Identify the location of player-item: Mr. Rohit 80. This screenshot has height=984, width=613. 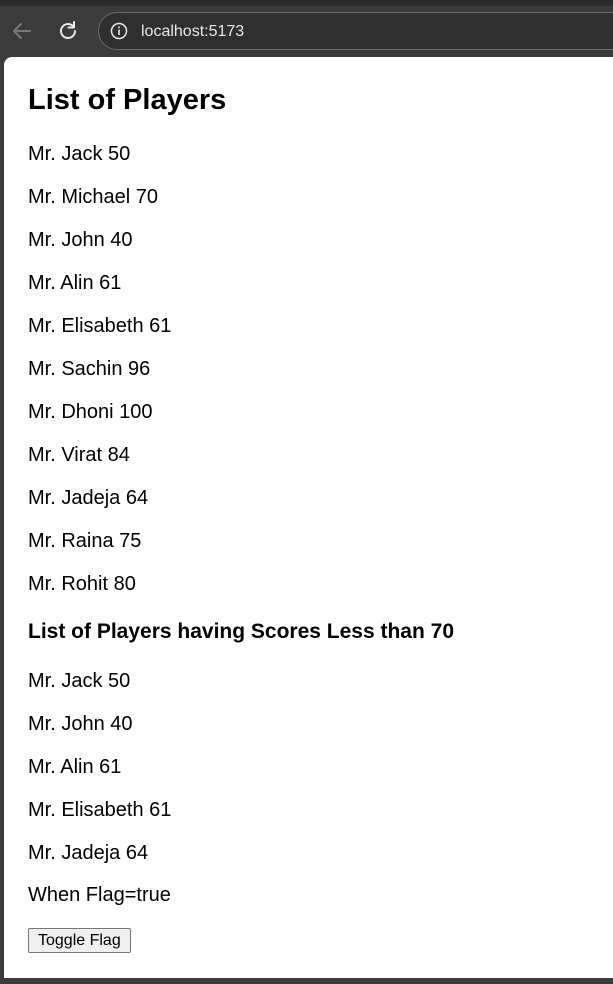
(82, 584).